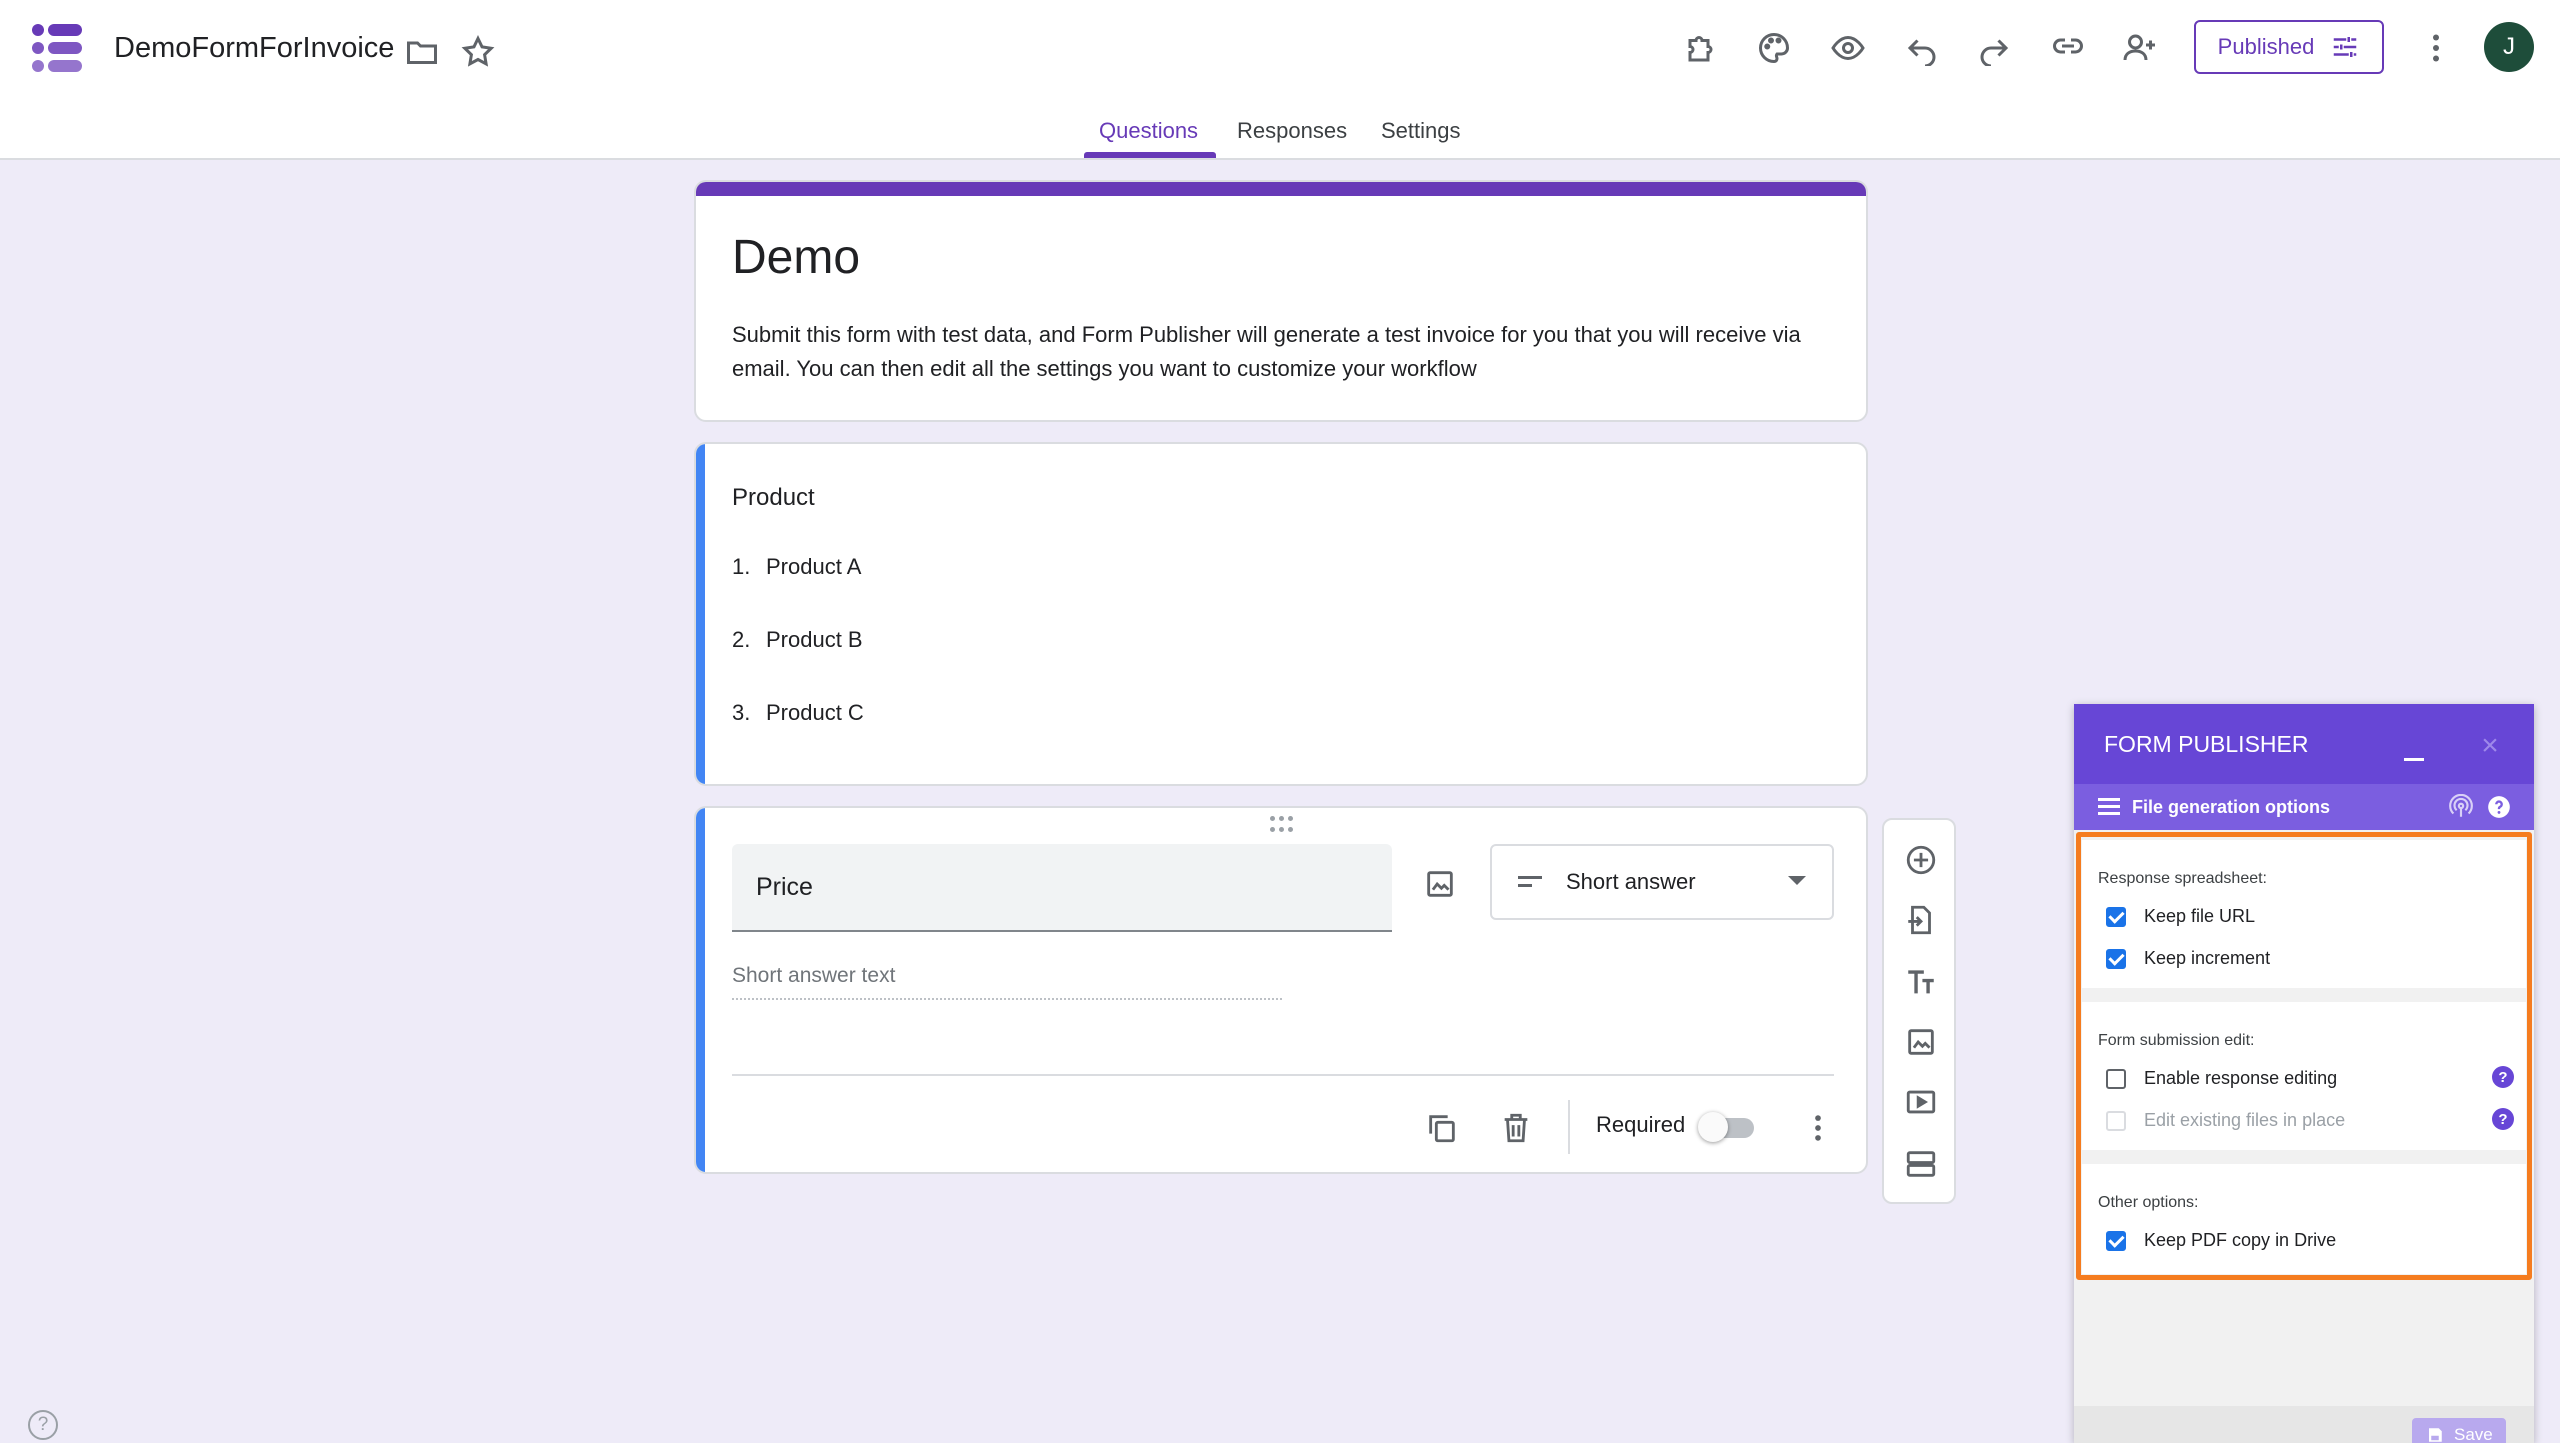 The width and height of the screenshot is (2560, 1443). What do you see at coordinates (1922, 48) in the screenshot?
I see `undo-icon` at bounding box center [1922, 48].